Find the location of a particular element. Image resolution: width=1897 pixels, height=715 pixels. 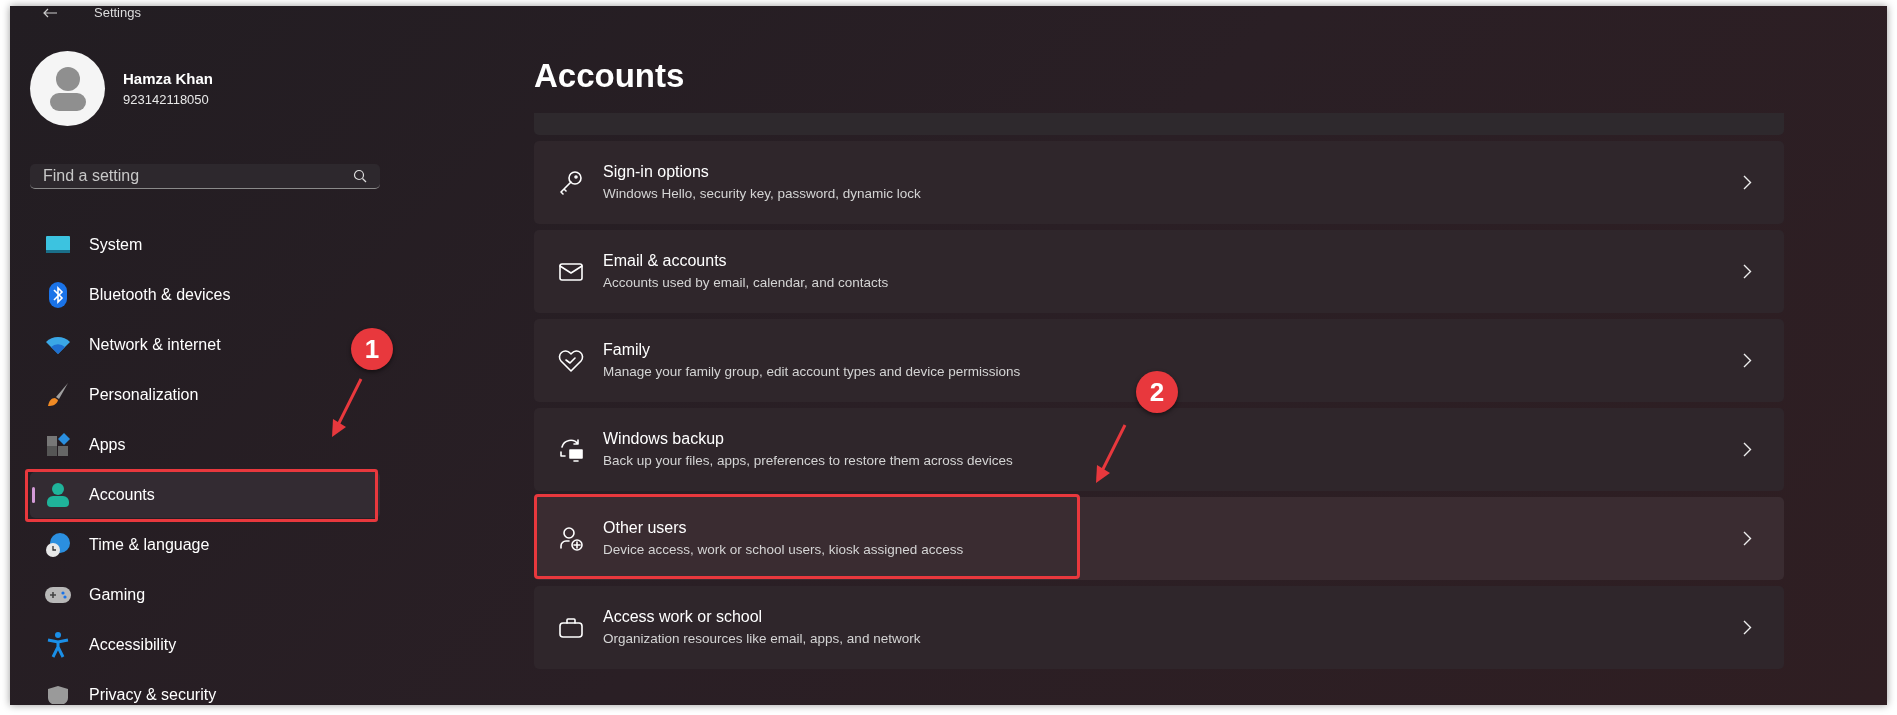

card-description: Back up your files, apps, preferences to restore them across devices is located at coordinates (808, 461).